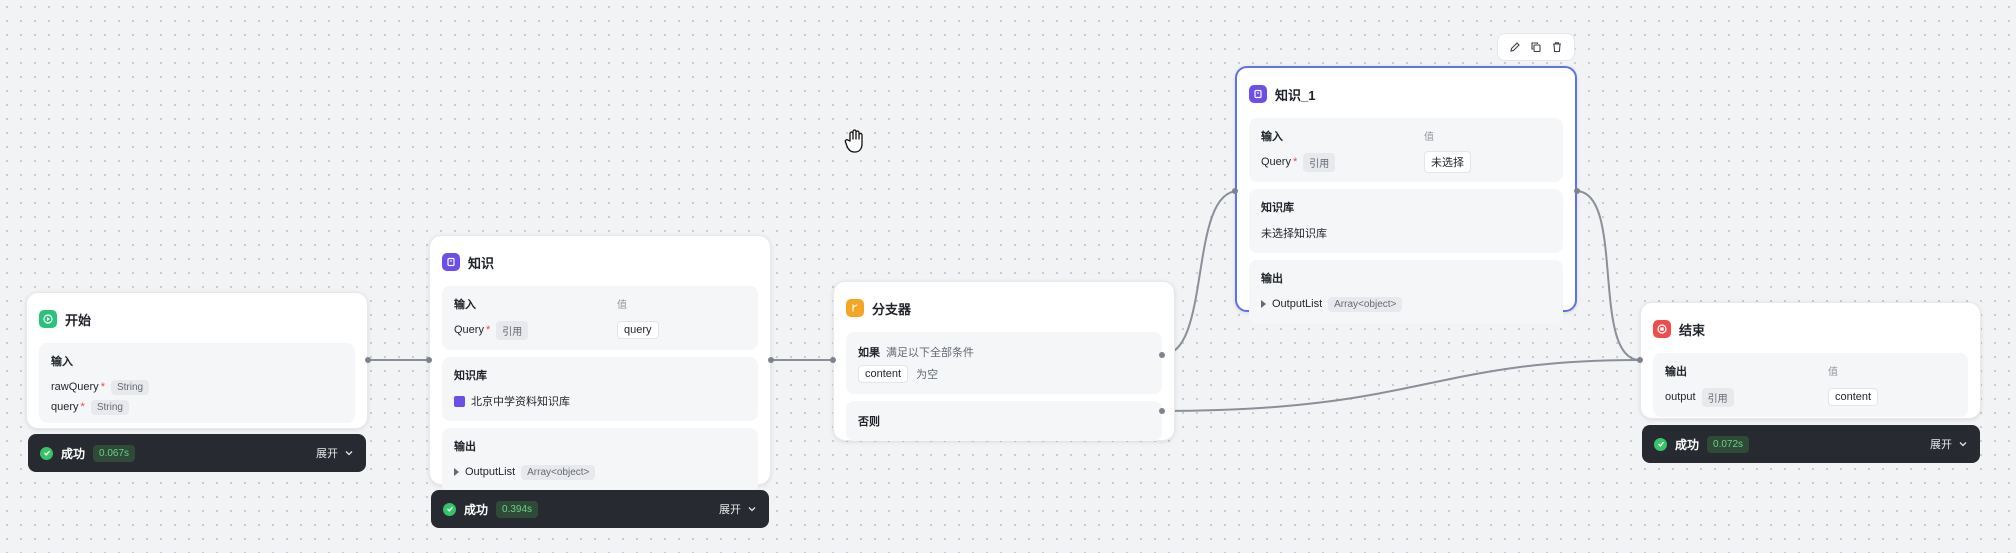  I want to click on branch-else-output-port, so click(1162, 411).